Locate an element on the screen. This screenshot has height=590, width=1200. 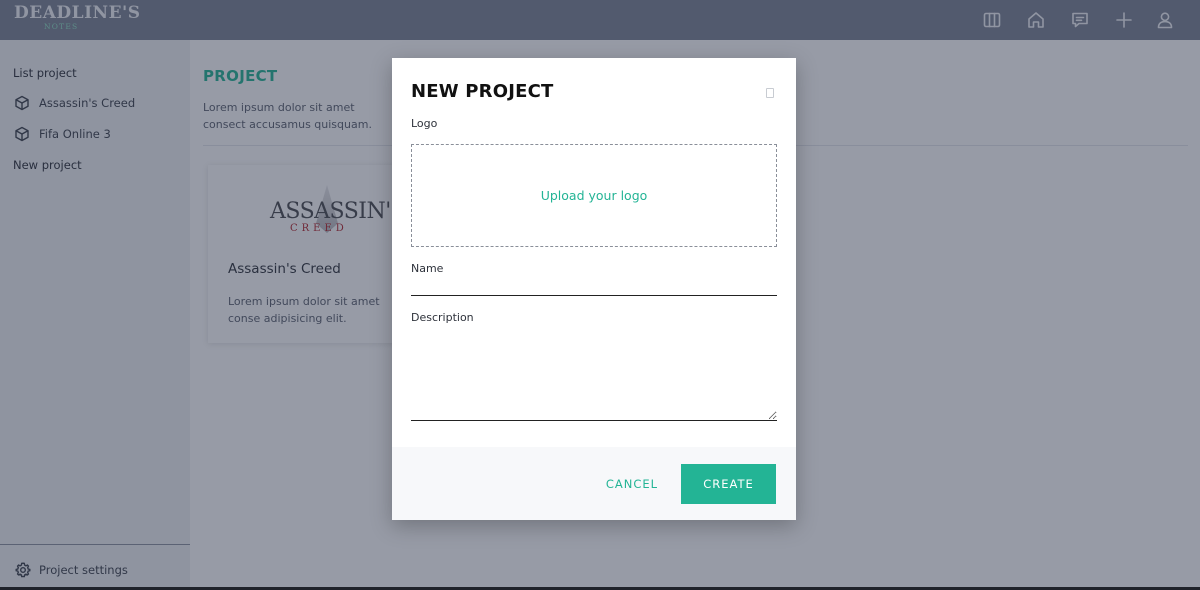
create-button: CREATE is located at coordinates (728, 484).